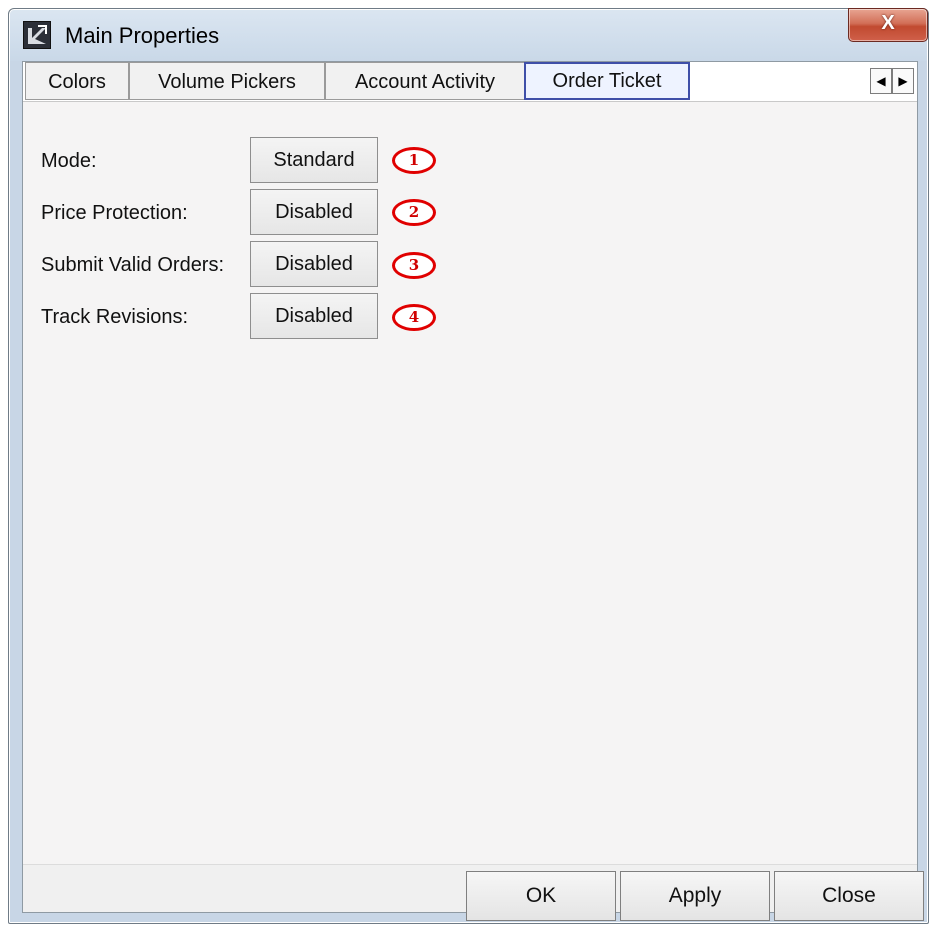 The height and width of the screenshot is (931, 935). Describe the element at coordinates (414, 317) in the screenshot. I see `callout-marker-4: 4` at that location.